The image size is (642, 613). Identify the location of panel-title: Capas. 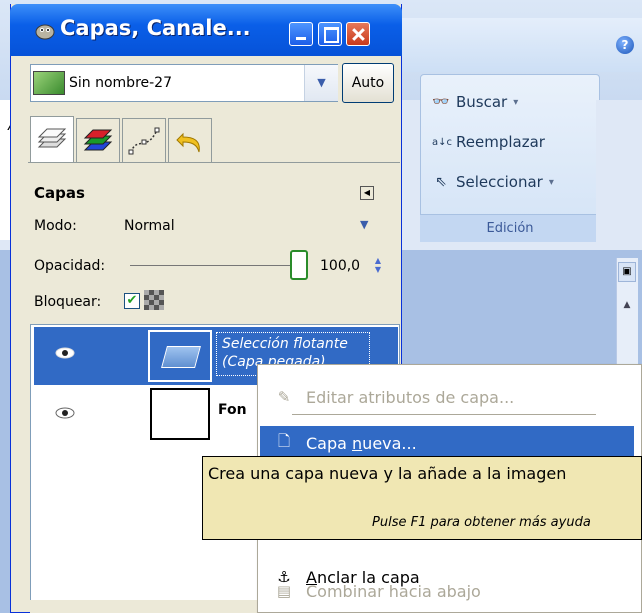
(59, 193).